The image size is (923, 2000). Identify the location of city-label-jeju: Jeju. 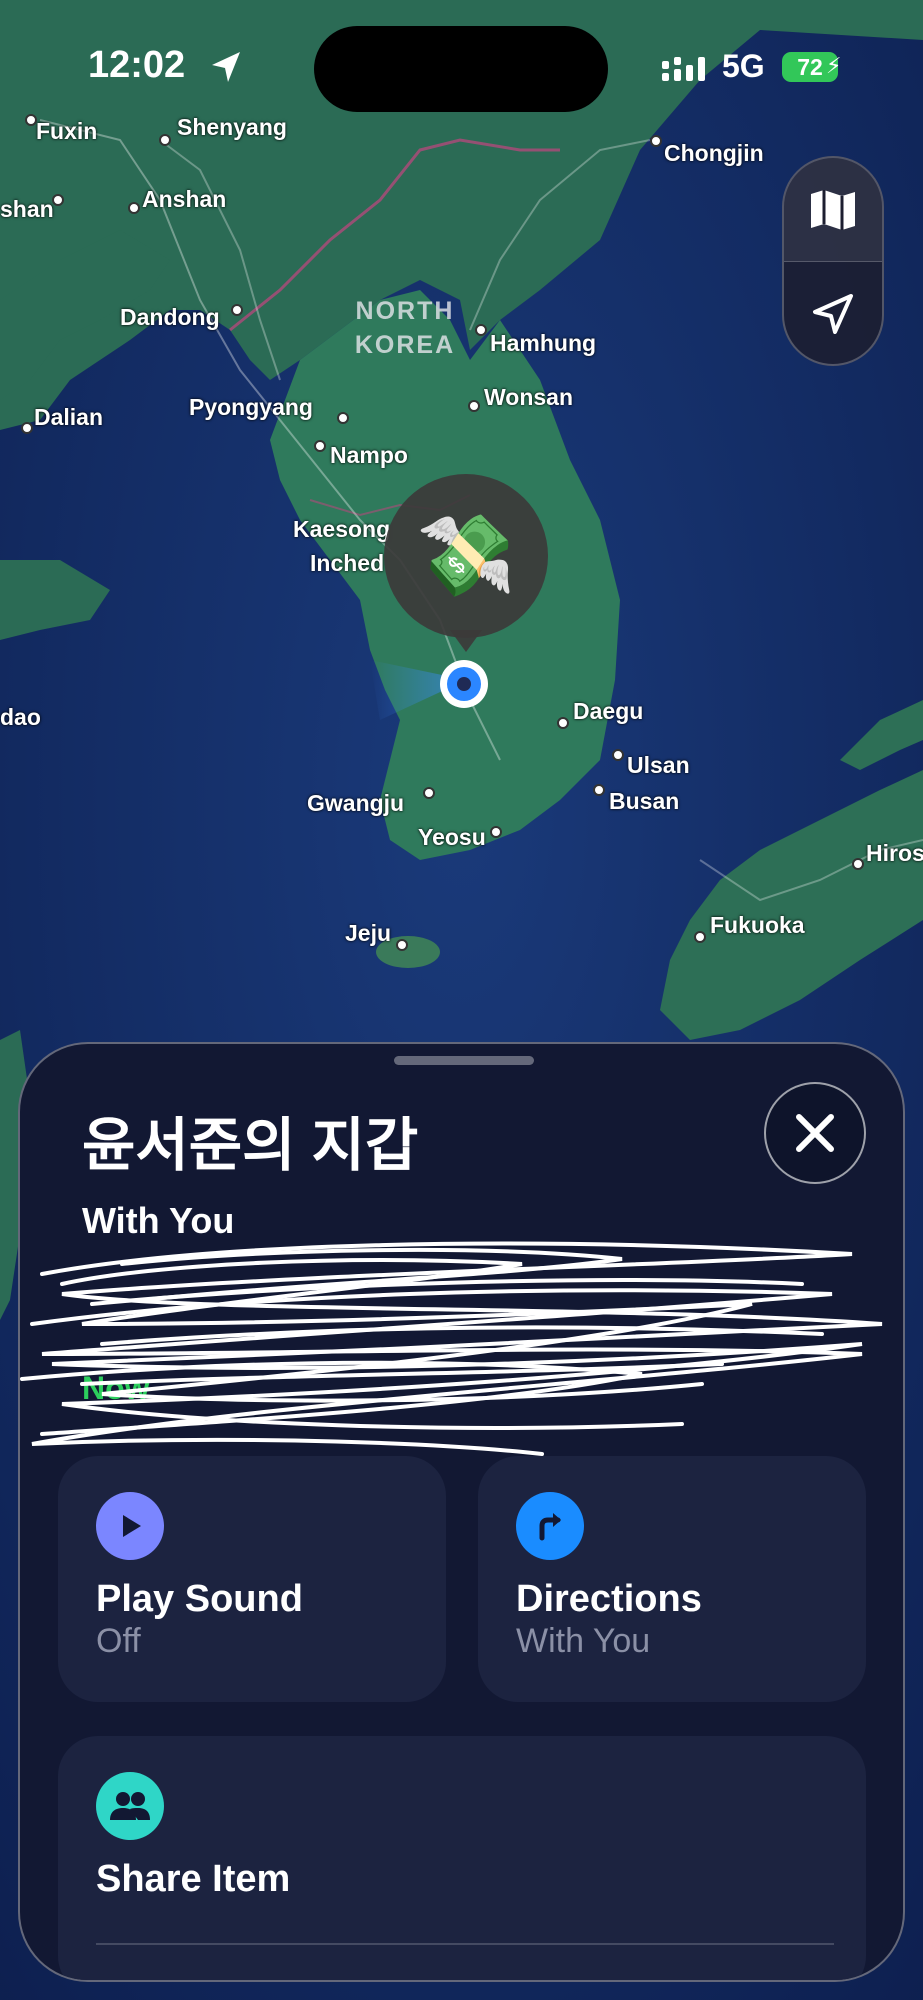
(368, 933).